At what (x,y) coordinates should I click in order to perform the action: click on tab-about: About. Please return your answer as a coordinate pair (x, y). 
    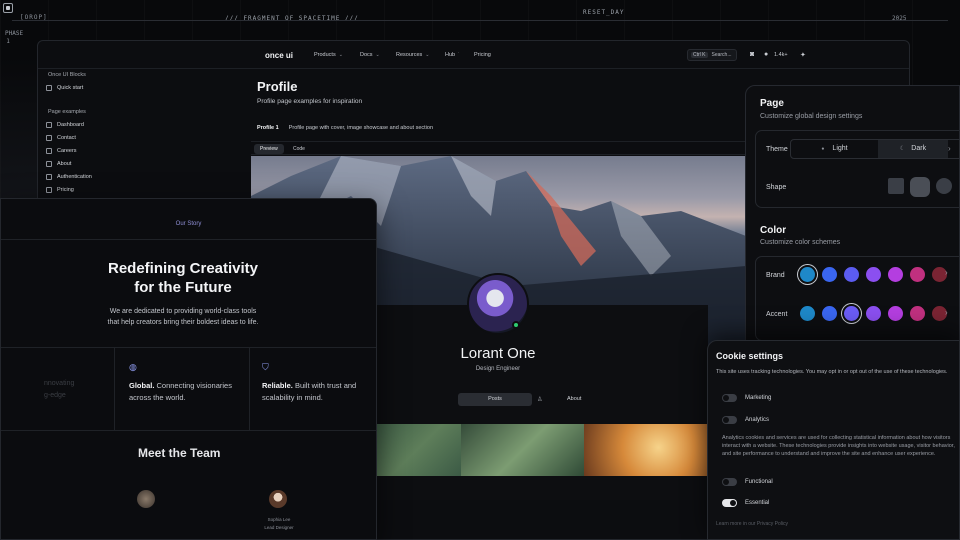
    Looking at the image, I should click on (574, 399).